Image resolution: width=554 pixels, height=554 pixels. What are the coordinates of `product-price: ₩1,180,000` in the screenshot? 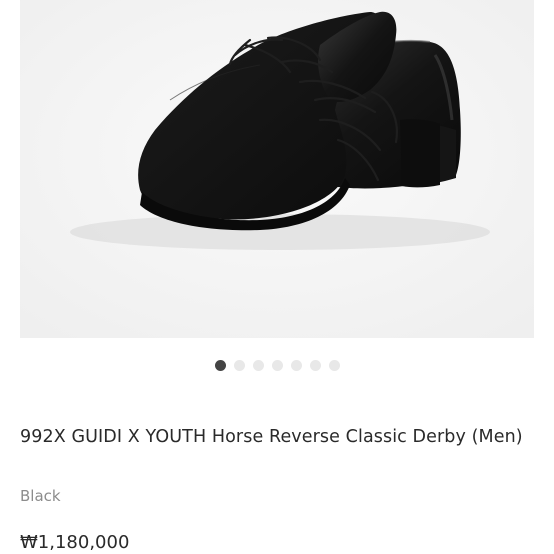 It's located at (75, 542).